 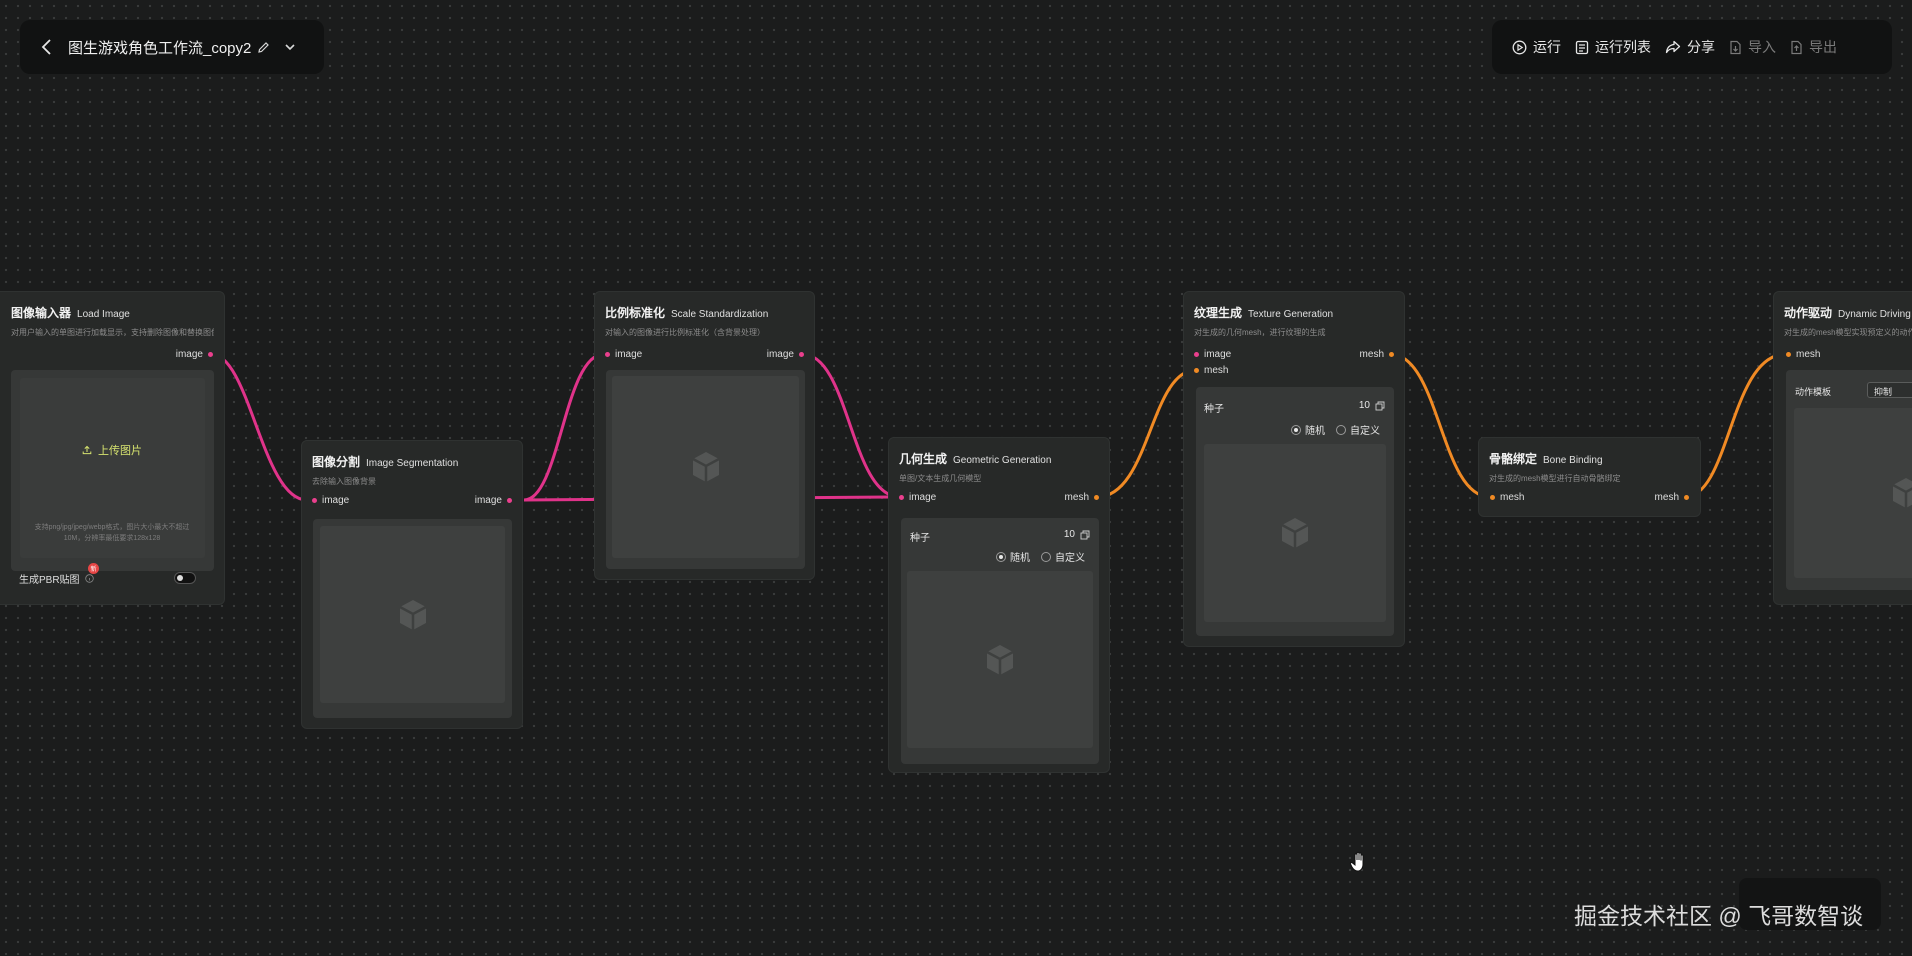 What do you see at coordinates (687, 313) in the screenshot?
I see `node-title: 比例标准化 Scale Standardization` at bounding box center [687, 313].